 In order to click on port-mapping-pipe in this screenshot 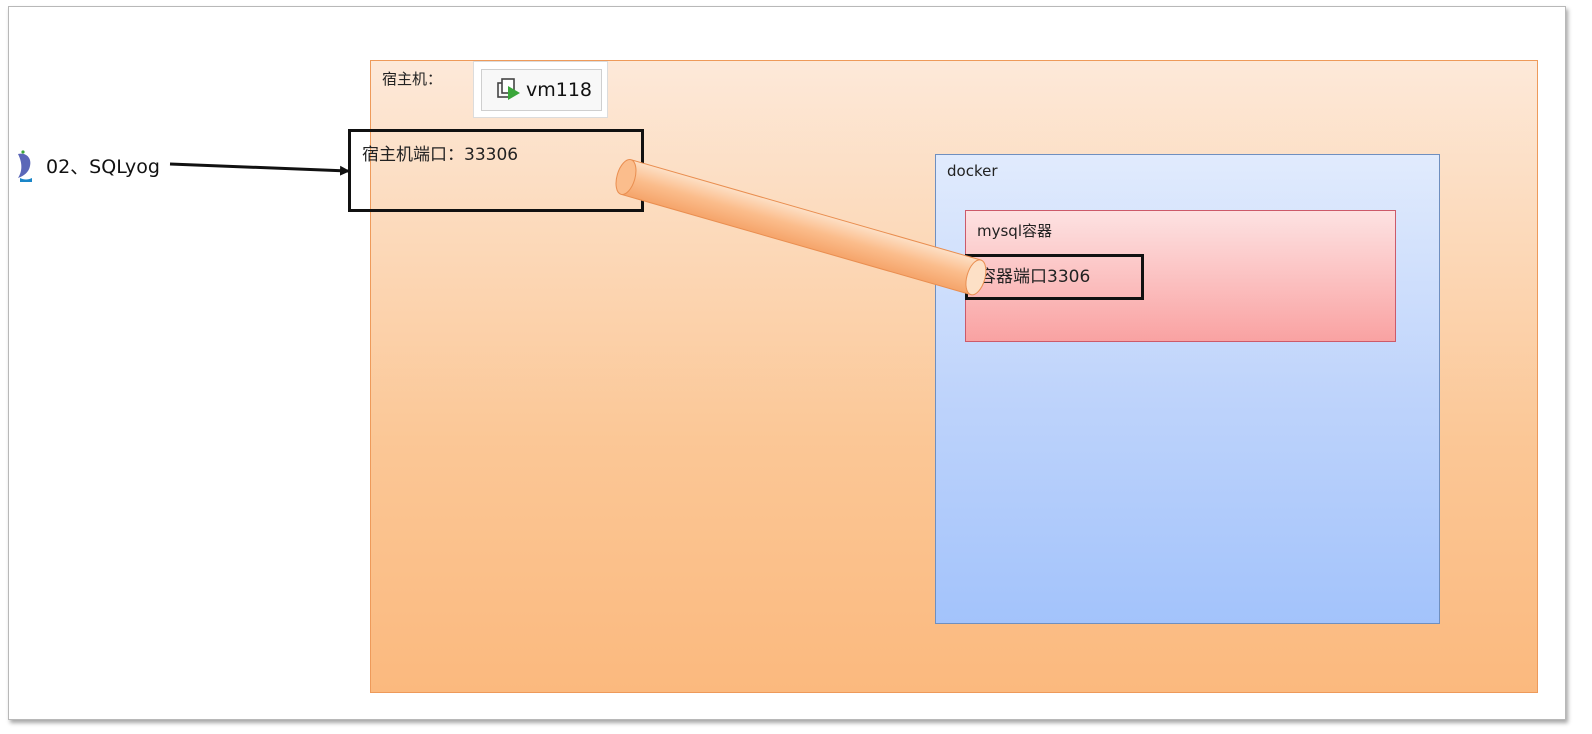, I will do `click(801, 227)`.